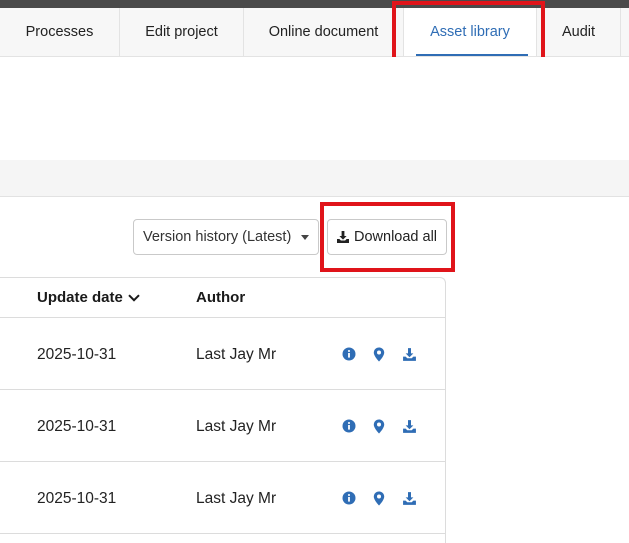  Describe the element at coordinates (217, 237) in the screenshot. I see `version-history-label: Version history (Latest)` at that location.